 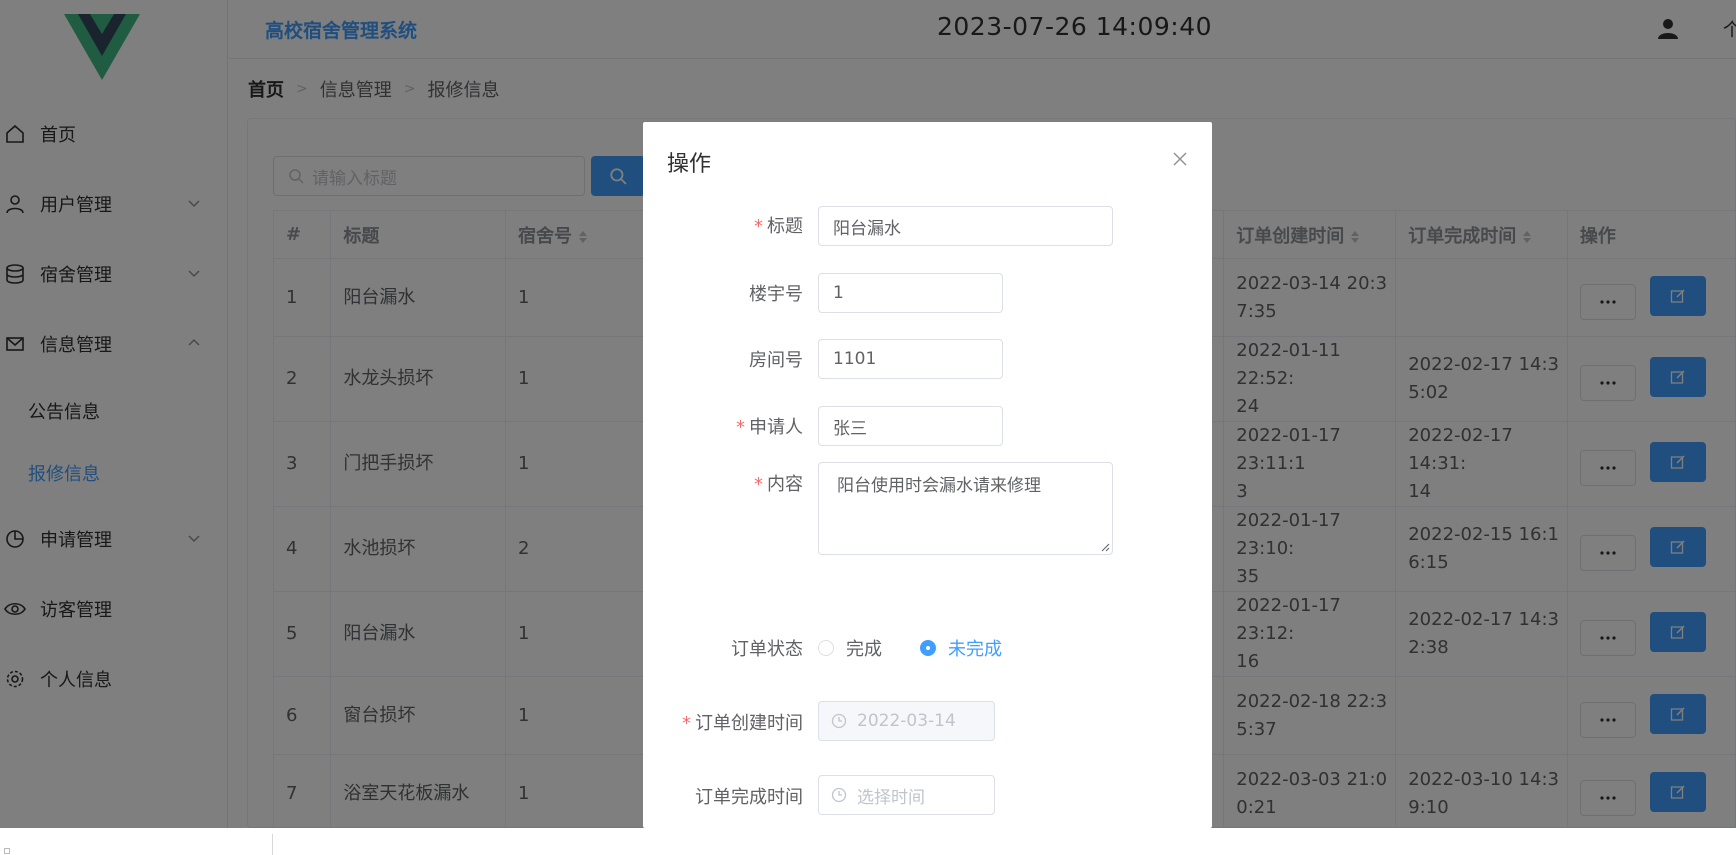 I want to click on resize-handle-icon, so click(x=1105, y=547).